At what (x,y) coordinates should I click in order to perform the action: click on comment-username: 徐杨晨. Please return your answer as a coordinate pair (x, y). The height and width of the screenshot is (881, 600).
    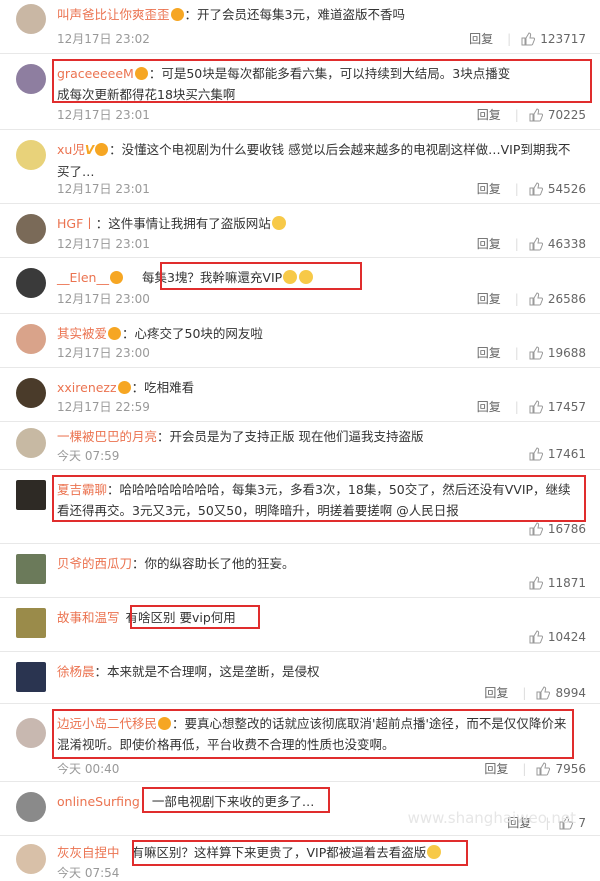
    Looking at the image, I should click on (76, 671).